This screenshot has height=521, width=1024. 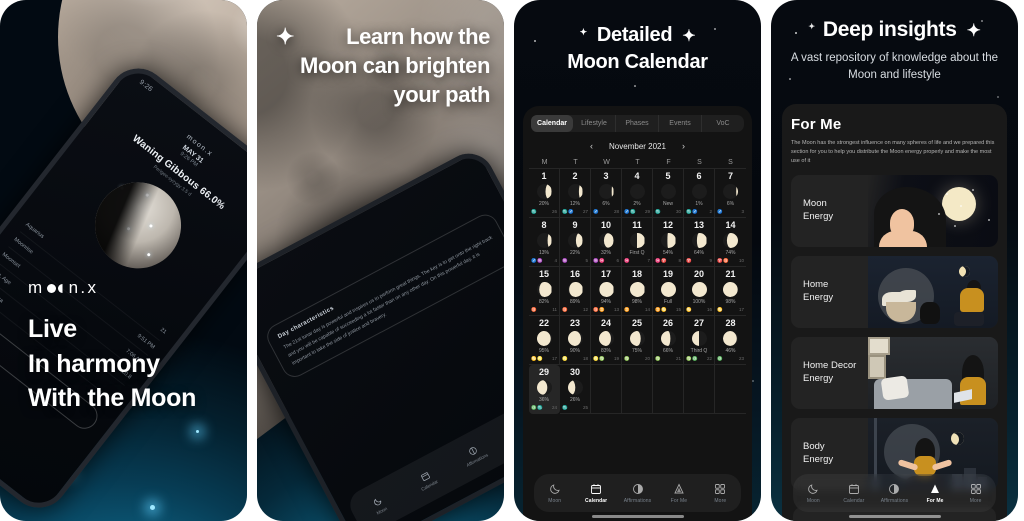 I want to click on calendar-day-cell: 5 New ♏ 30, so click(x=668, y=193).